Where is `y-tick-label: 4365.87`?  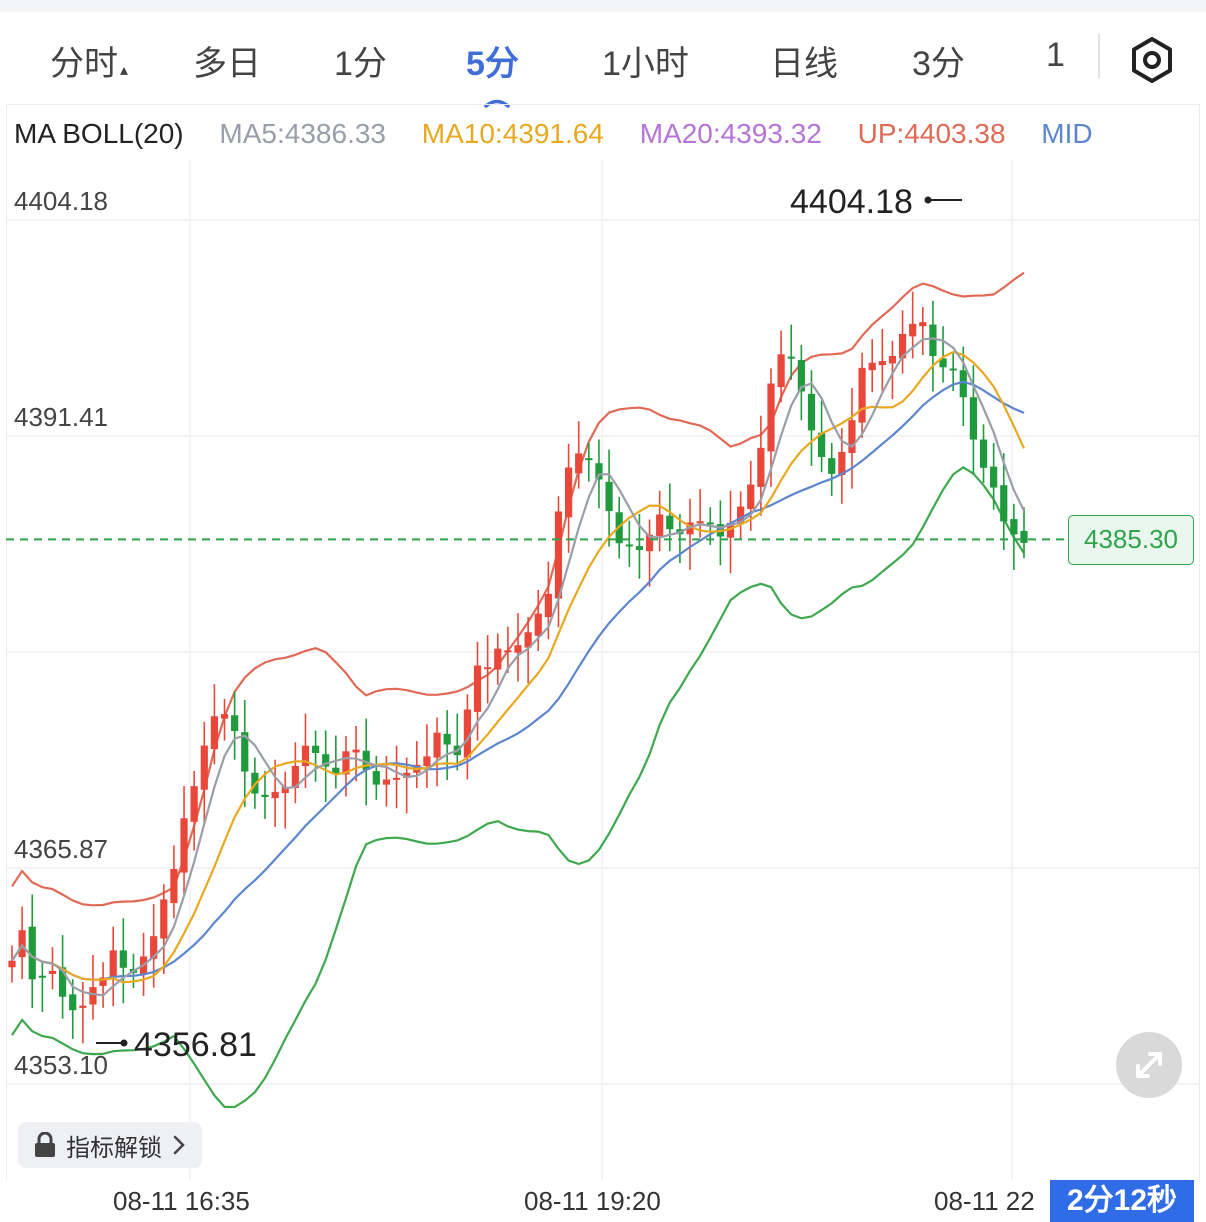
y-tick-label: 4365.87 is located at coordinates (61, 849).